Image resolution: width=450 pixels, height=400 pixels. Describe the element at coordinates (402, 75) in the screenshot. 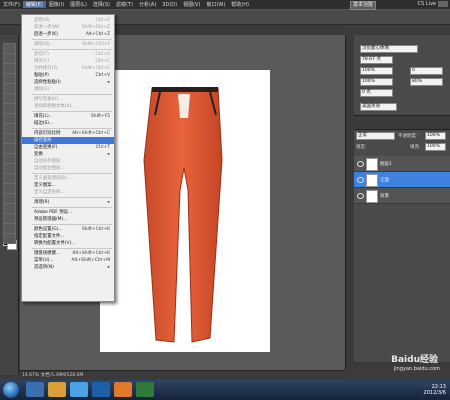

I see `character-panel: 汉仪菱心体简 78.67 点 100% 0 100% 80% 0 点 美国英语` at that location.